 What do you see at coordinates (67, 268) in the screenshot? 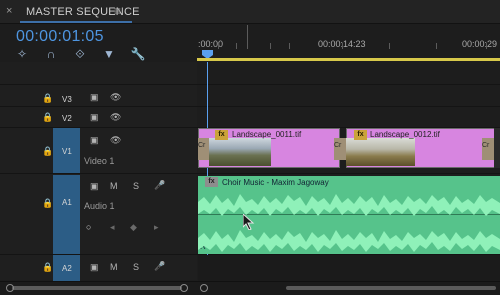
I see `track-label-a2: A2` at bounding box center [67, 268].